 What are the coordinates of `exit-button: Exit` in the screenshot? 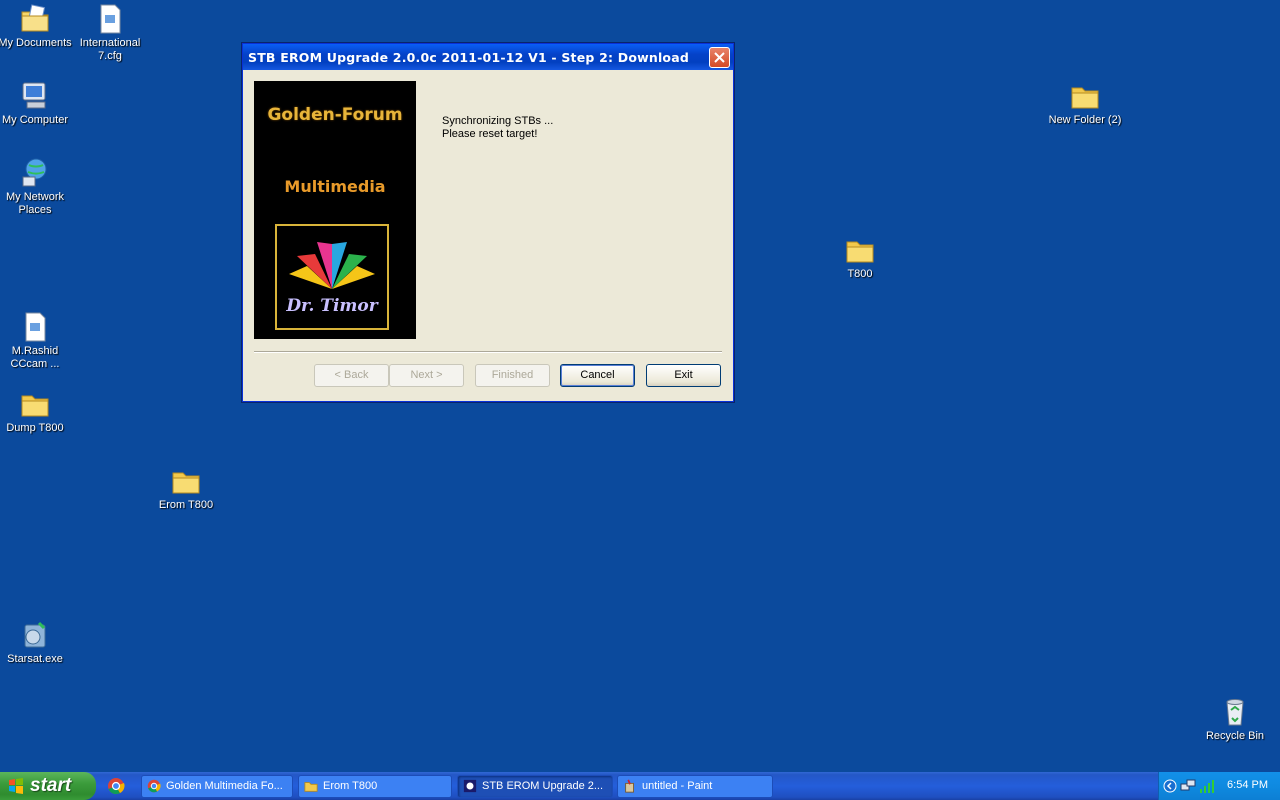 It's located at (683, 375).